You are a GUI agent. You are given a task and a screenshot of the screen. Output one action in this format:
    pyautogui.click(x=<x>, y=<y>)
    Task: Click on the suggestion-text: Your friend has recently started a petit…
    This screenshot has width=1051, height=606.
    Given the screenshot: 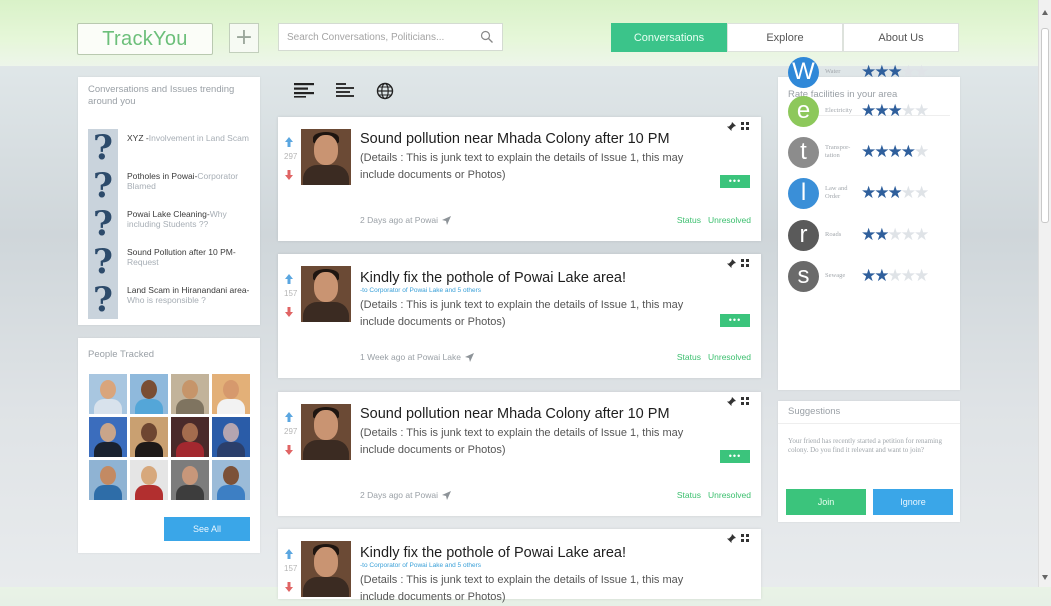 What is the action you would take?
    pyautogui.click(x=865, y=445)
    